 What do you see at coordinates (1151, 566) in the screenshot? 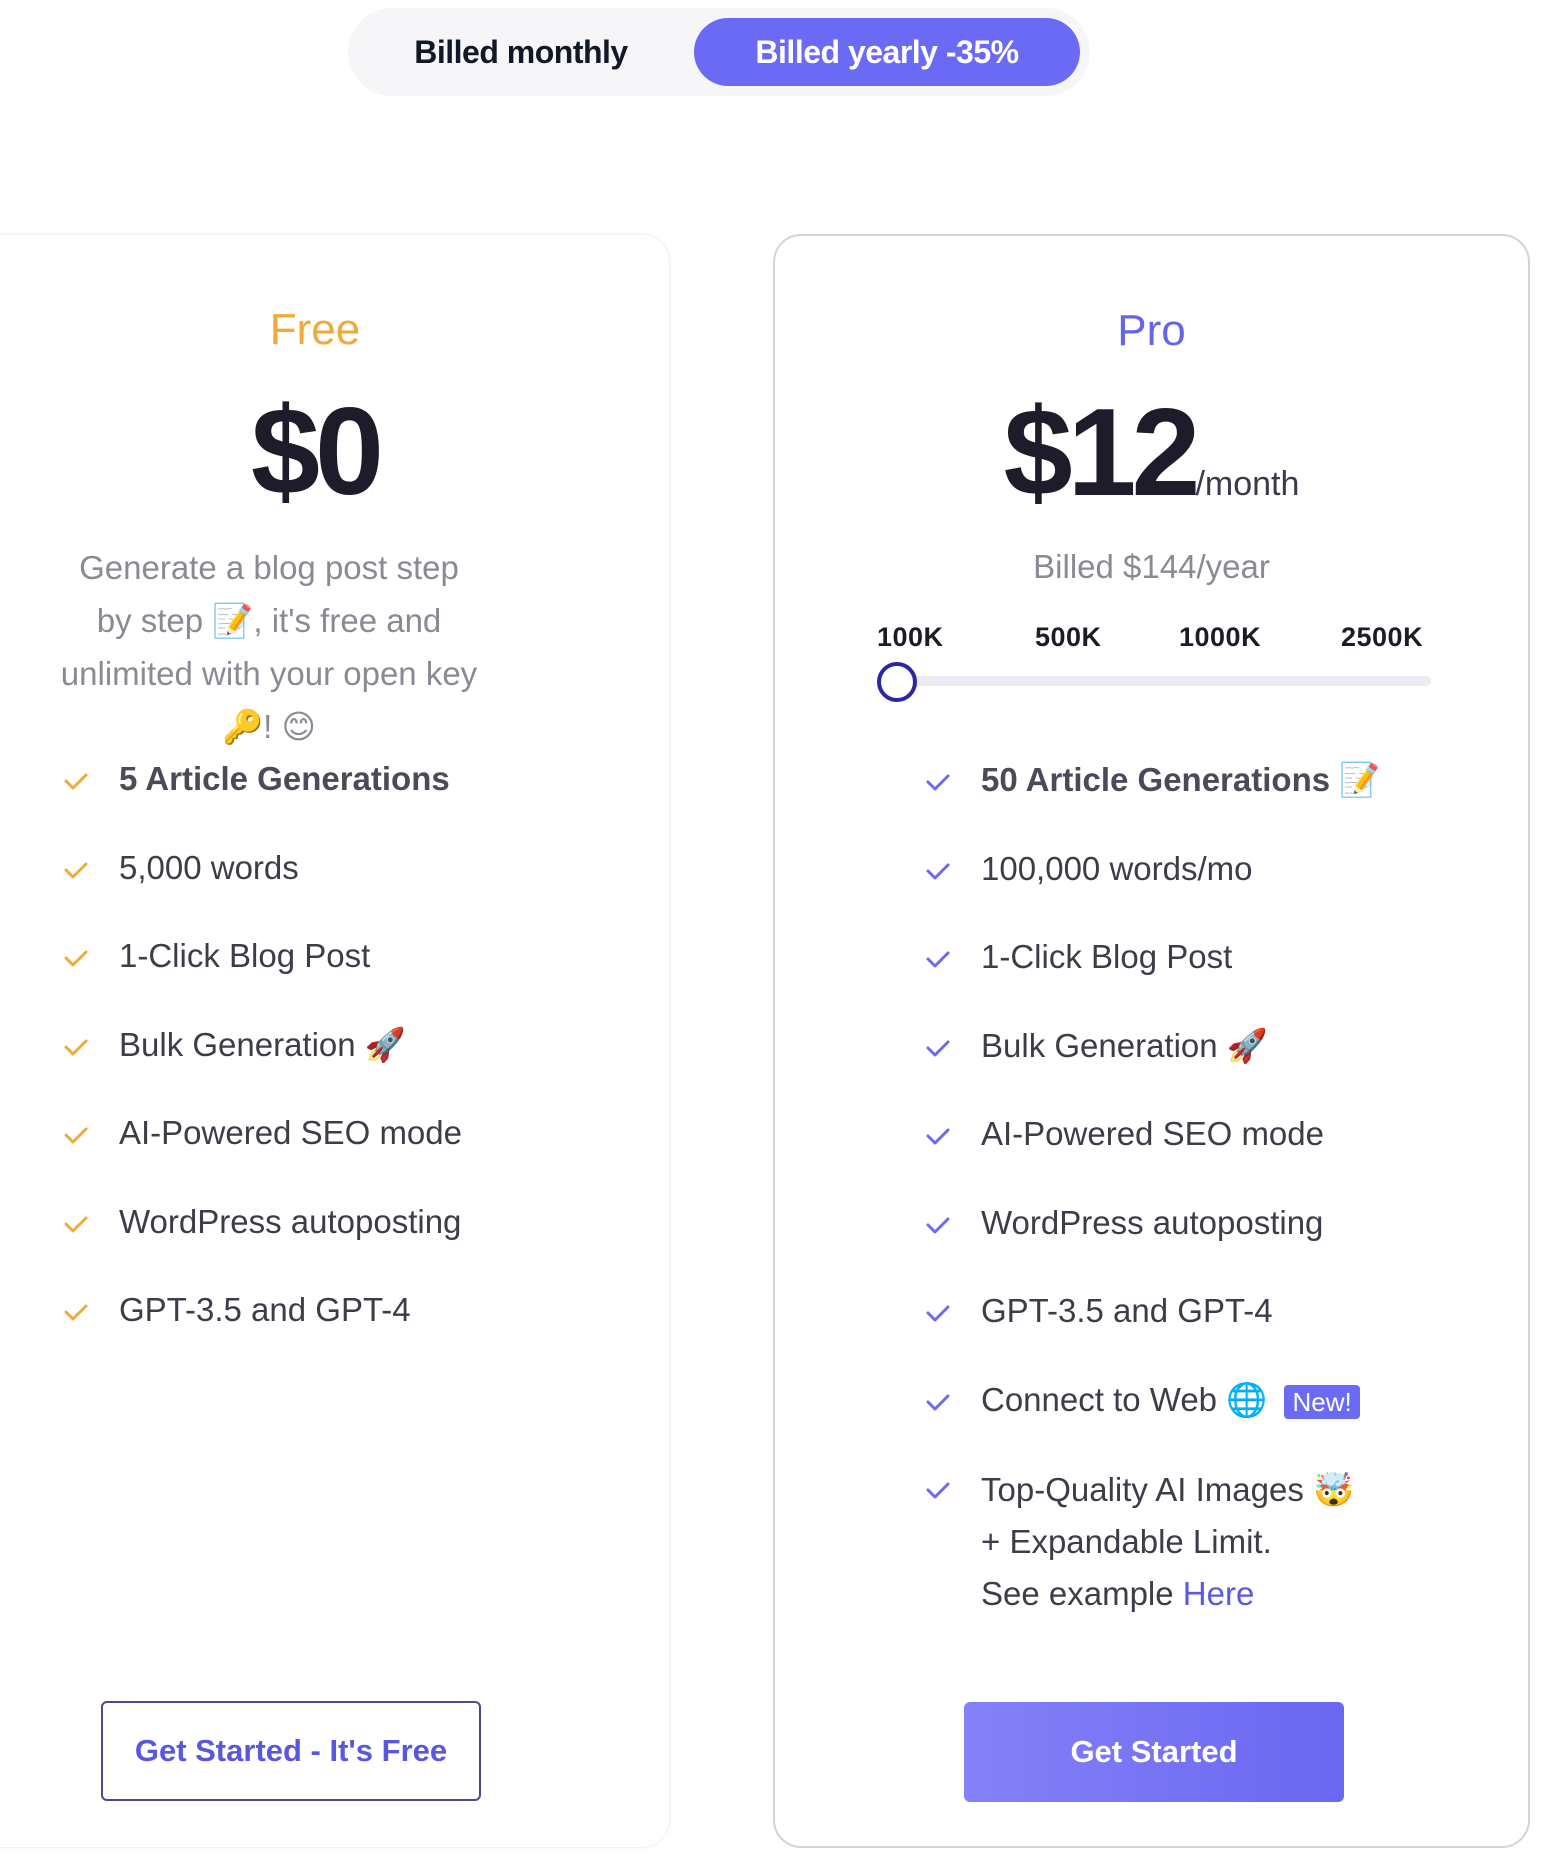
I see `billed-note: Billed $144/year` at bounding box center [1151, 566].